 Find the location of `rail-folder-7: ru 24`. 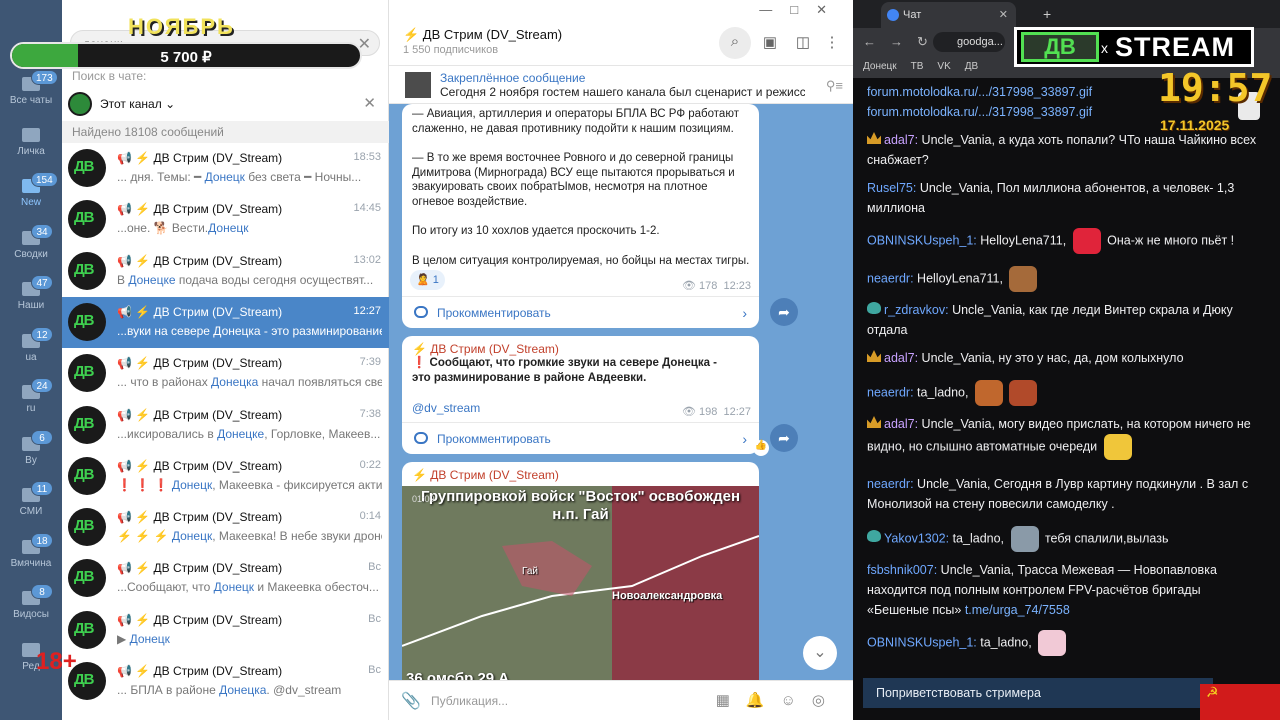

rail-folder-7: ru 24 is located at coordinates (31, 403).